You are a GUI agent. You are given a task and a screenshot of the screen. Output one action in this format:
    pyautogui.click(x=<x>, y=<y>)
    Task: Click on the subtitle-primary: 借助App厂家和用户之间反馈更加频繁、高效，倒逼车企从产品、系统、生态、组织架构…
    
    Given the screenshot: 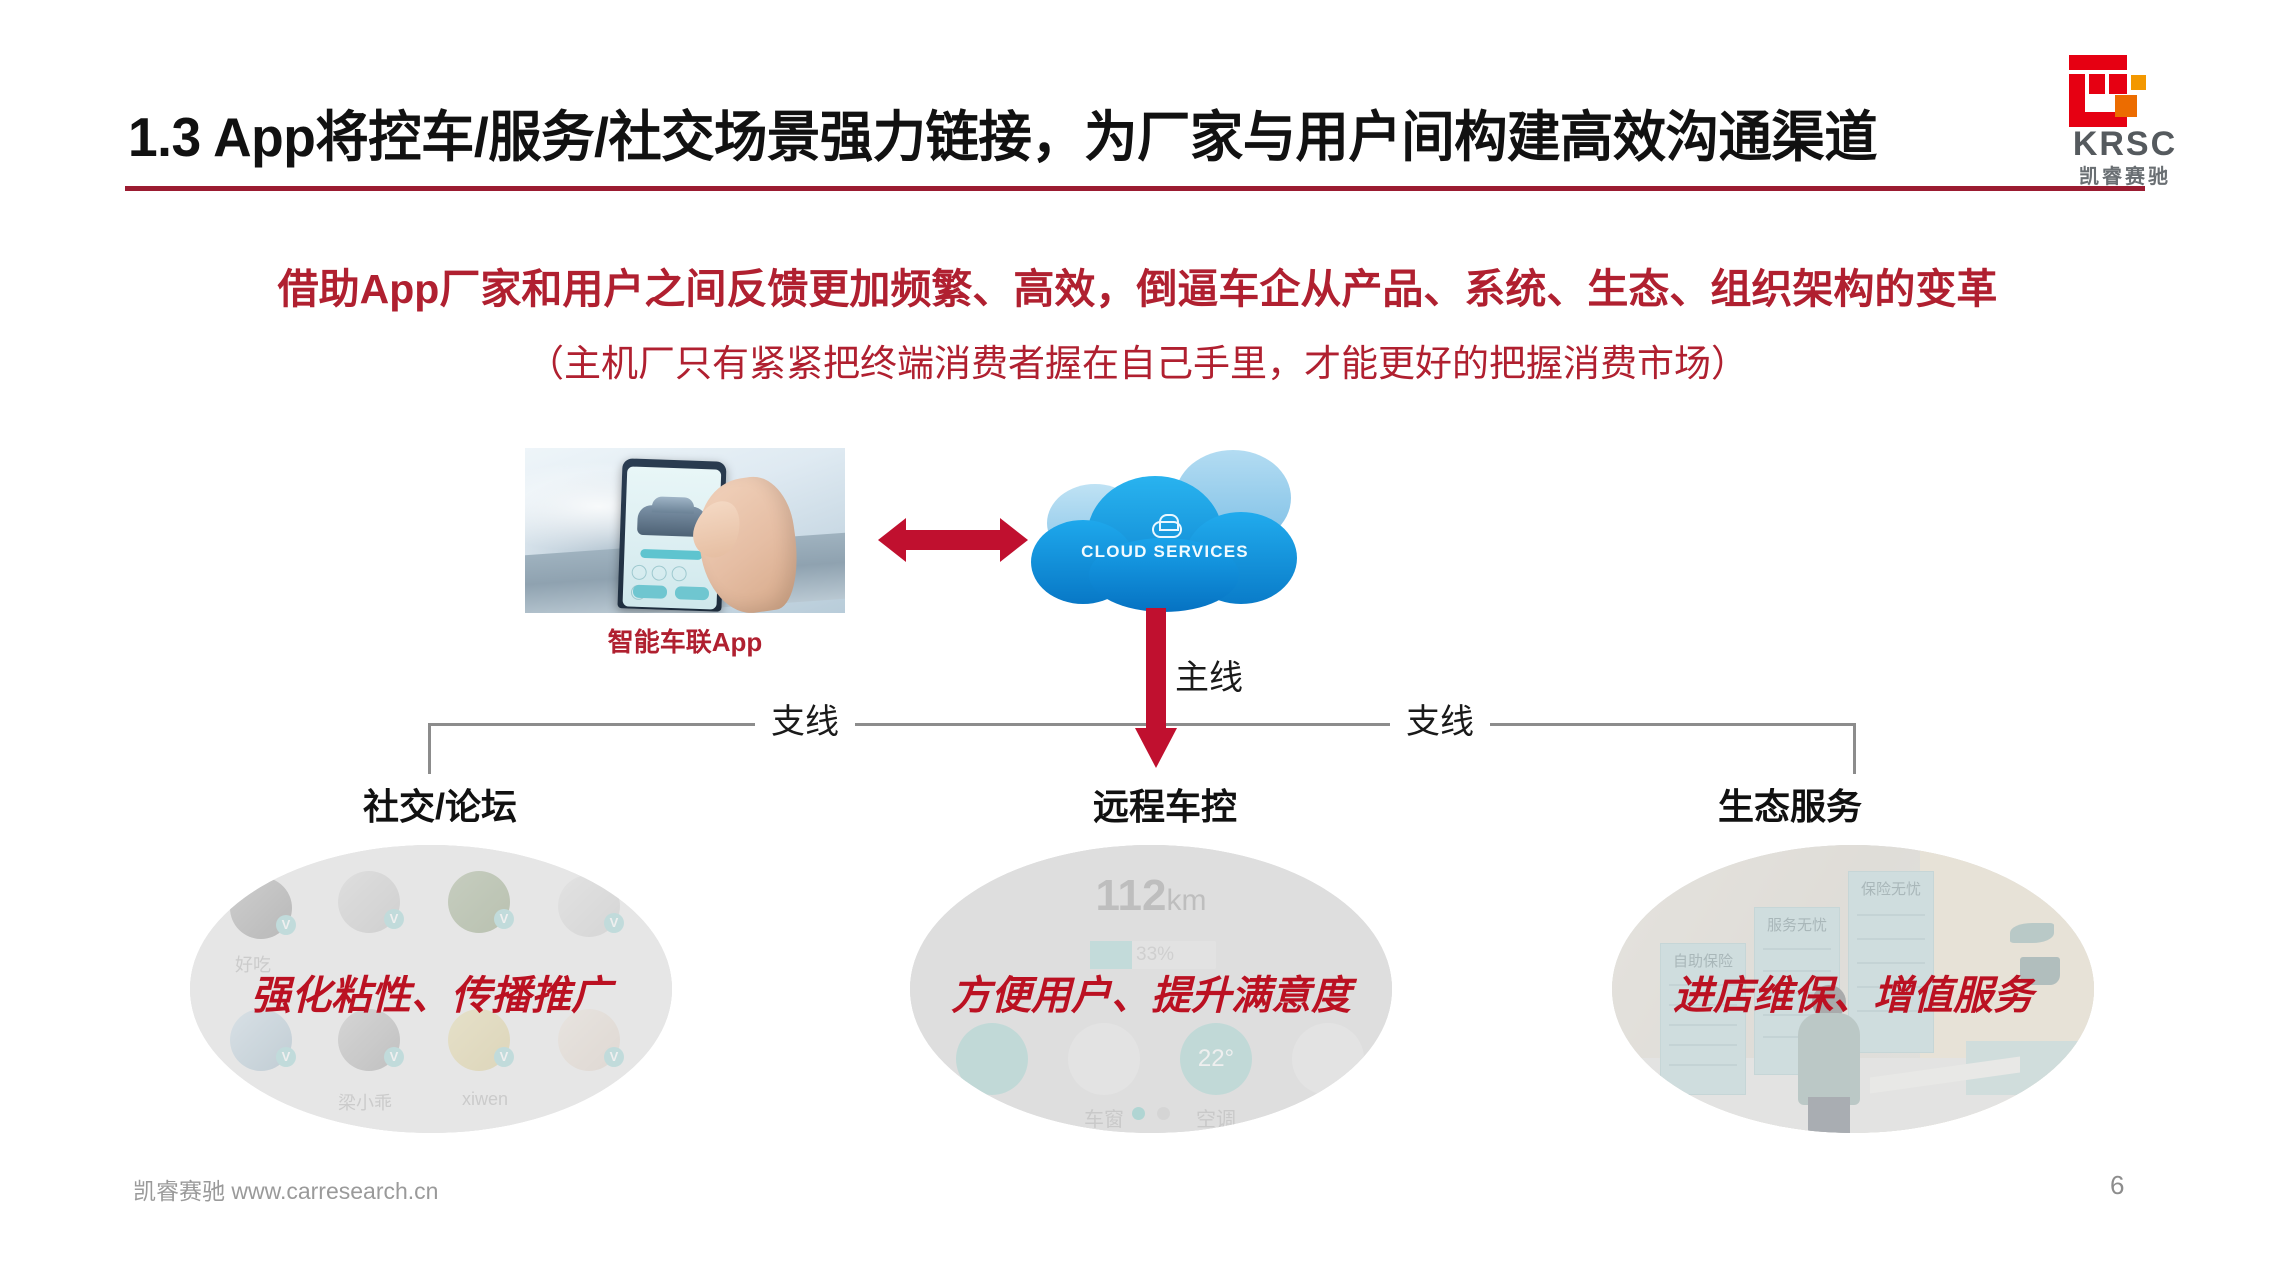 What is the action you would take?
    pyautogui.click(x=1137, y=289)
    